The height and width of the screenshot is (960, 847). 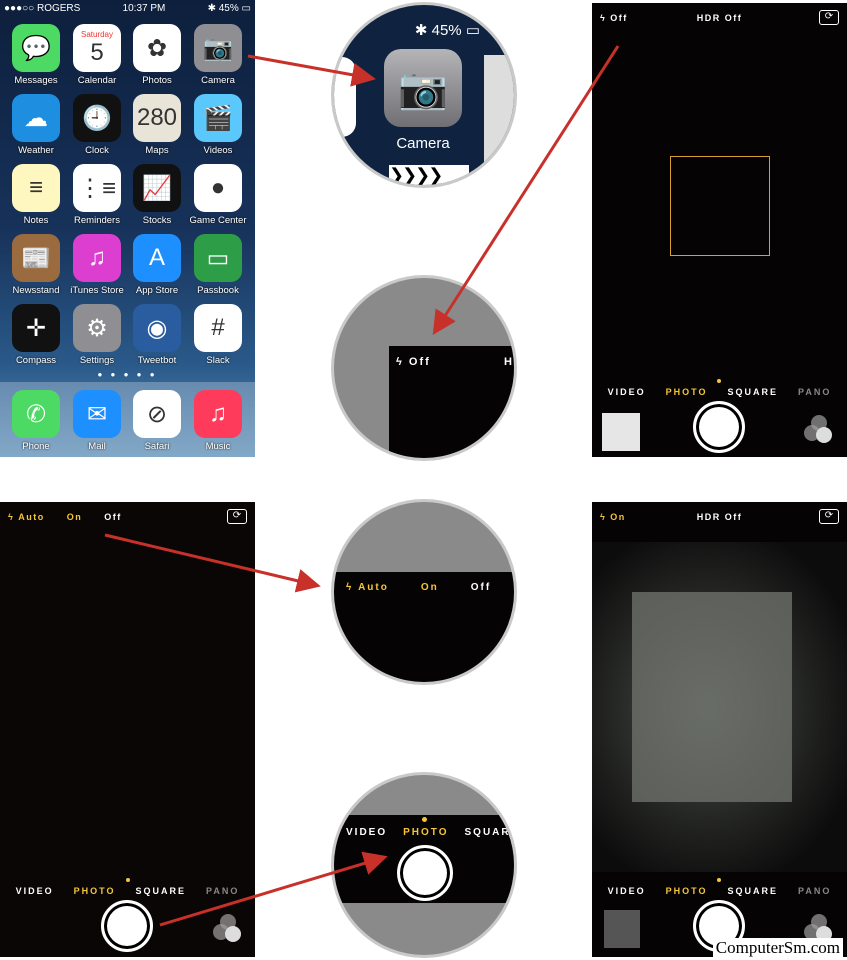 What do you see at coordinates (36, 421) in the screenshot?
I see `app-phone: ✆ Phone` at bounding box center [36, 421].